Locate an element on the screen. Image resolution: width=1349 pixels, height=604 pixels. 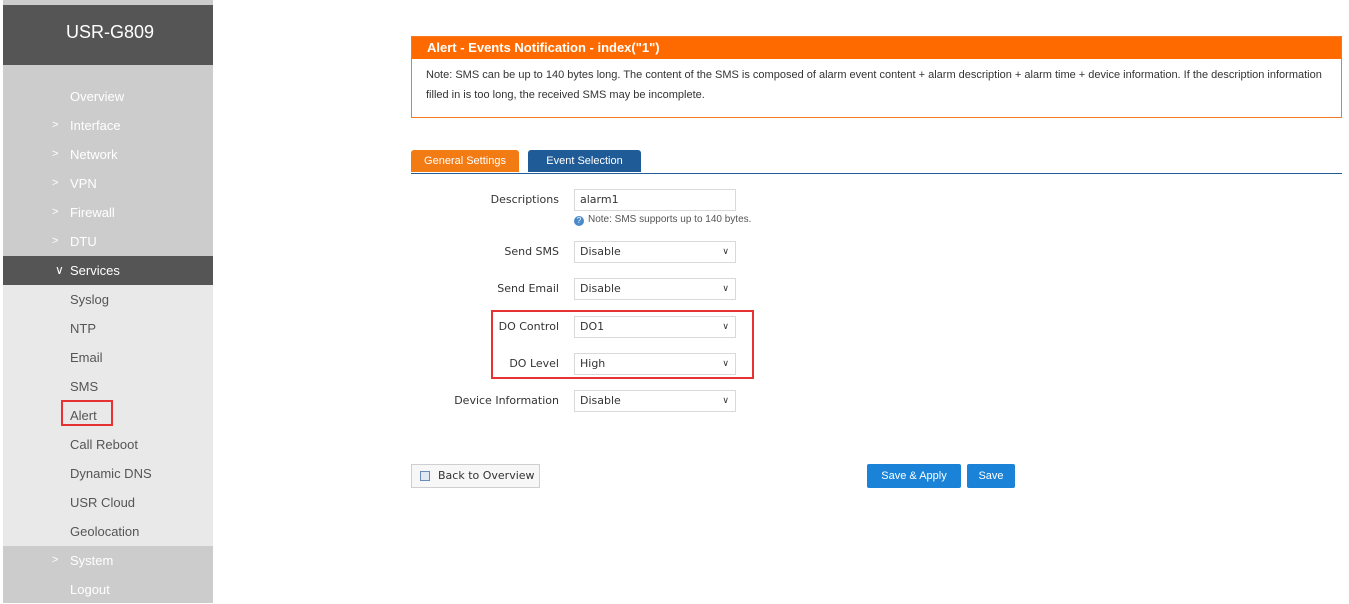
sidebar-item-label: Firewall is located at coordinates (92, 212).